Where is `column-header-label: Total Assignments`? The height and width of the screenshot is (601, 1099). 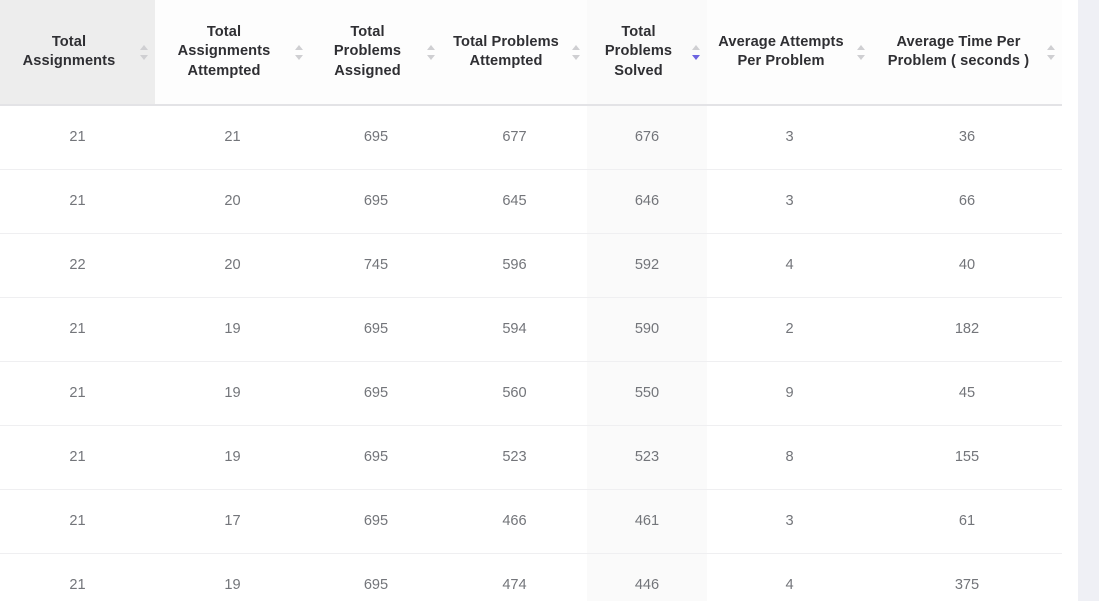 column-header-label: Total Assignments is located at coordinates (69, 51).